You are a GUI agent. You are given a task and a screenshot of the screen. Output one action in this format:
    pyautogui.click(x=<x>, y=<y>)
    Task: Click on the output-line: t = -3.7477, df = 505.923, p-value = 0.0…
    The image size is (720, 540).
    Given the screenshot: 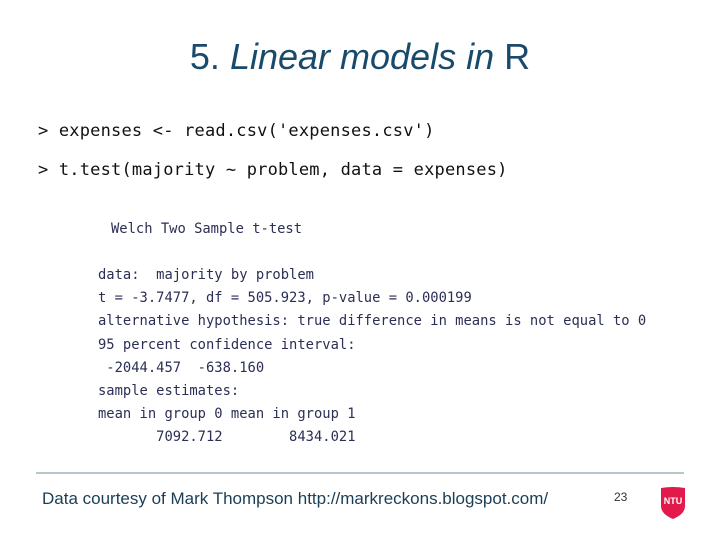 What is the action you would take?
    pyautogui.click(x=285, y=298)
    